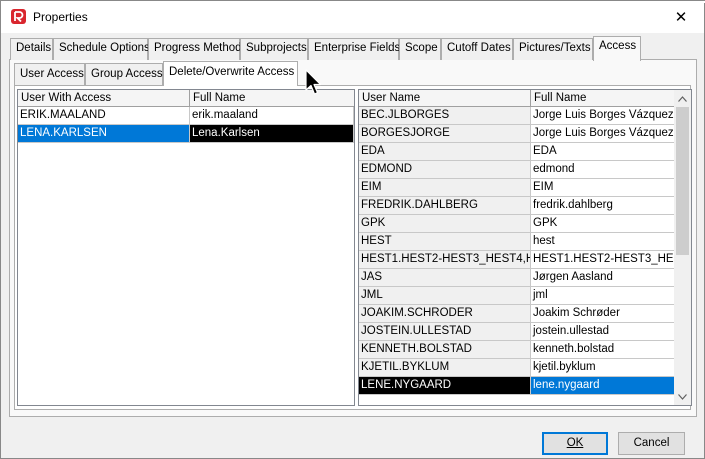  I want to click on cell-full-name: EIM, so click(603, 188).